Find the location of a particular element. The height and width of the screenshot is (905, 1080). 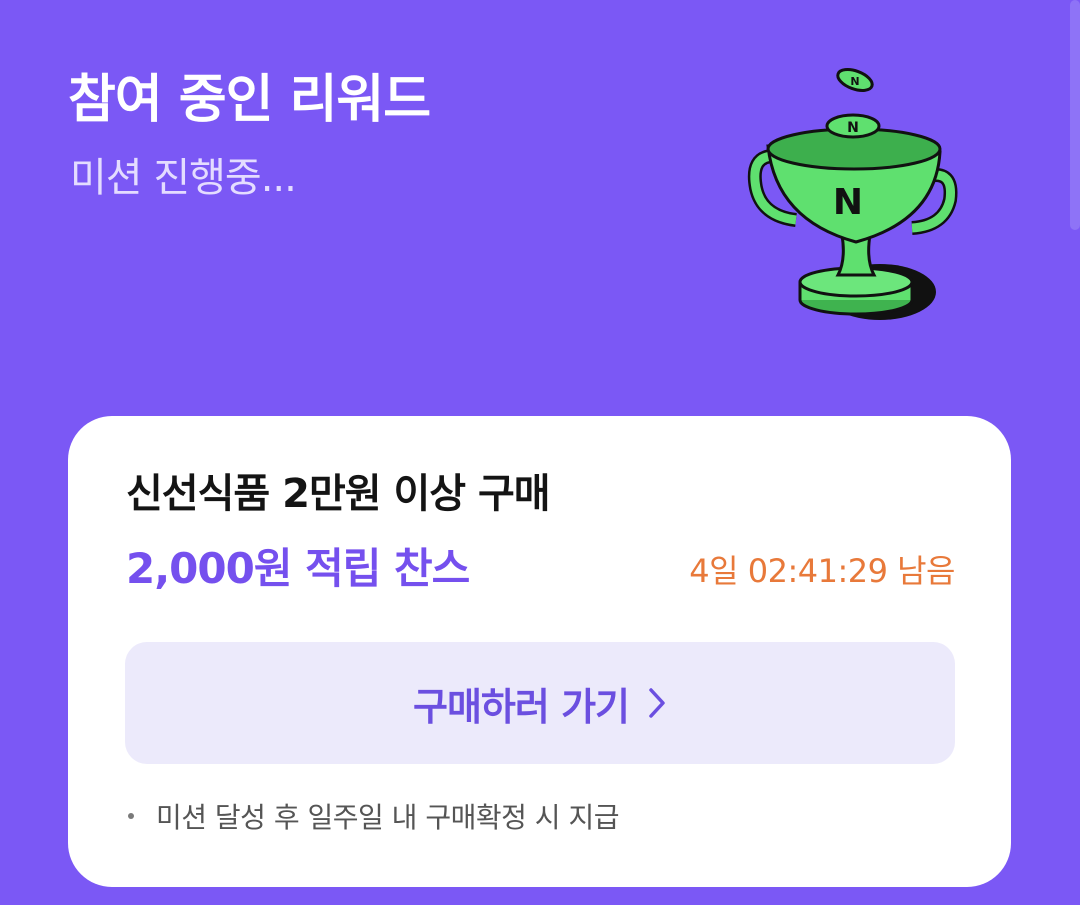

bullet-dot is located at coordinates (131, 816).